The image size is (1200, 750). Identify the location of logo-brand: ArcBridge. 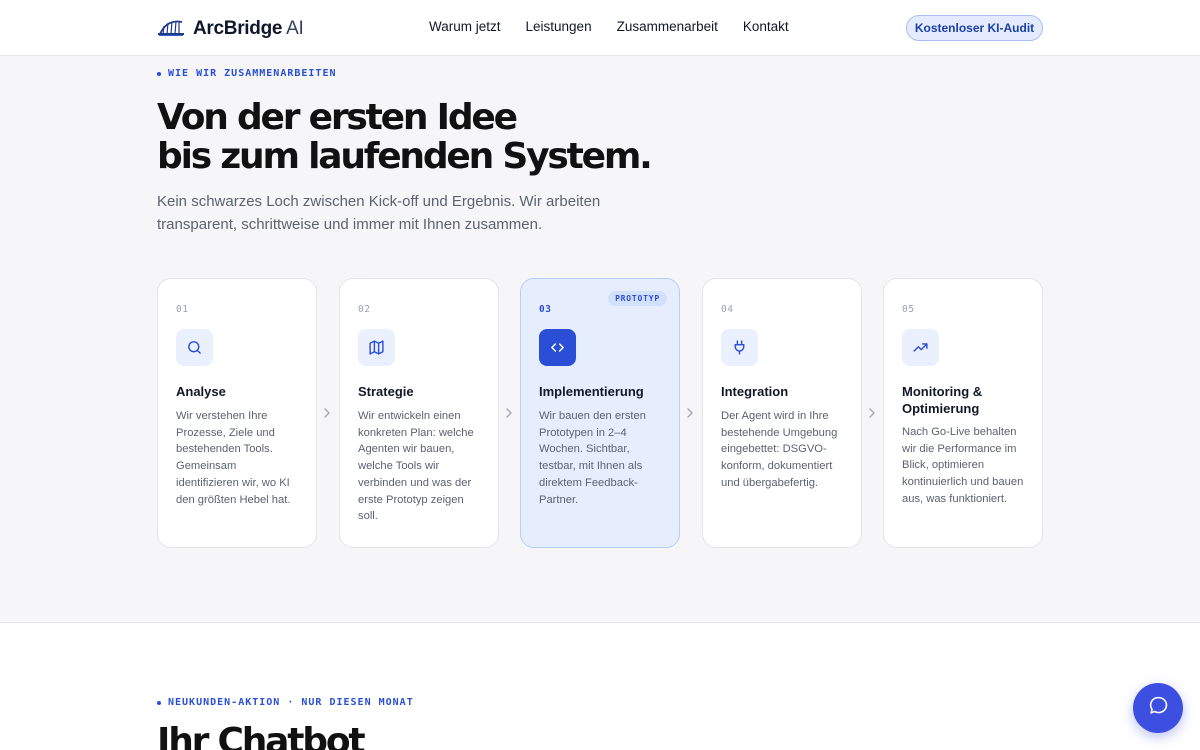
(238, 28).